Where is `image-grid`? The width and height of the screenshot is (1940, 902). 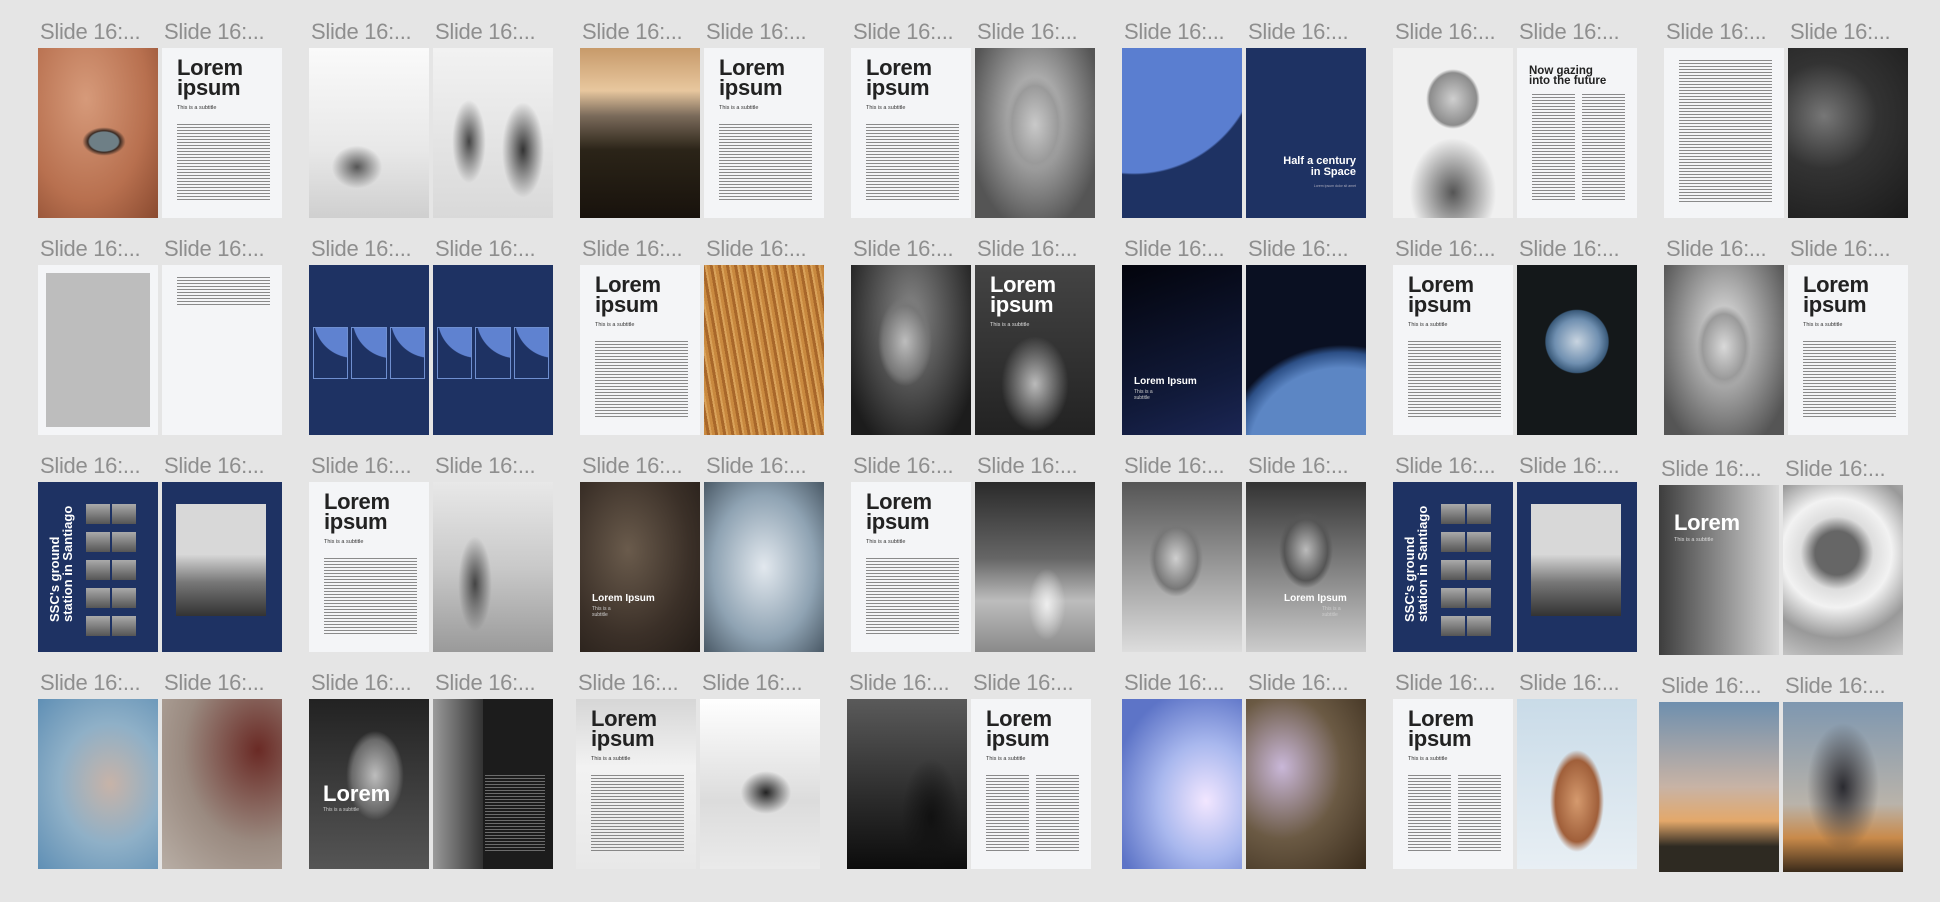 image-grid is located at coordinates (1470, 574).